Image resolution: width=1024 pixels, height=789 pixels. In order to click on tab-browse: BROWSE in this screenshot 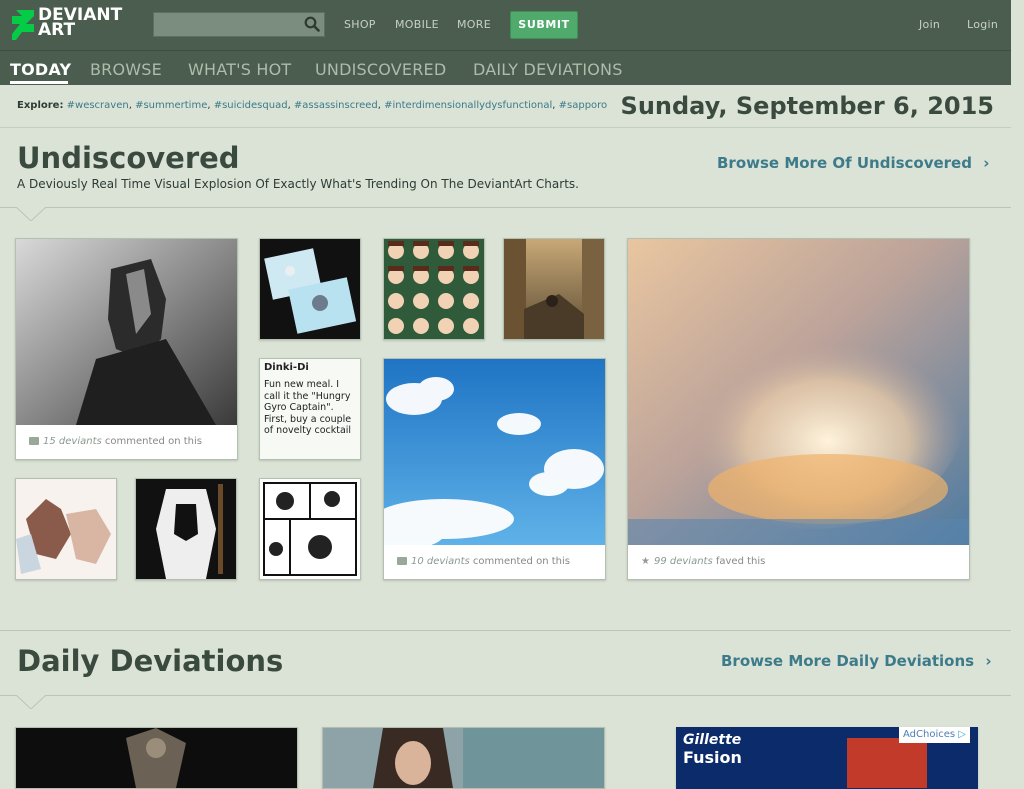, I will do `click(126, 69)`.